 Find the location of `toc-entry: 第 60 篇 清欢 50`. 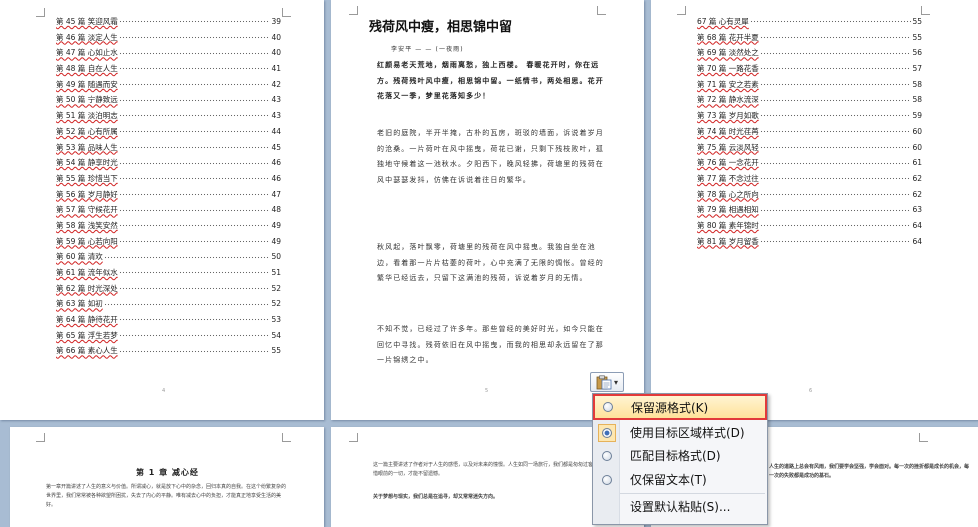

toc-entry: 第 60 篇 清欢 50 is located at coordinates (168, 257).